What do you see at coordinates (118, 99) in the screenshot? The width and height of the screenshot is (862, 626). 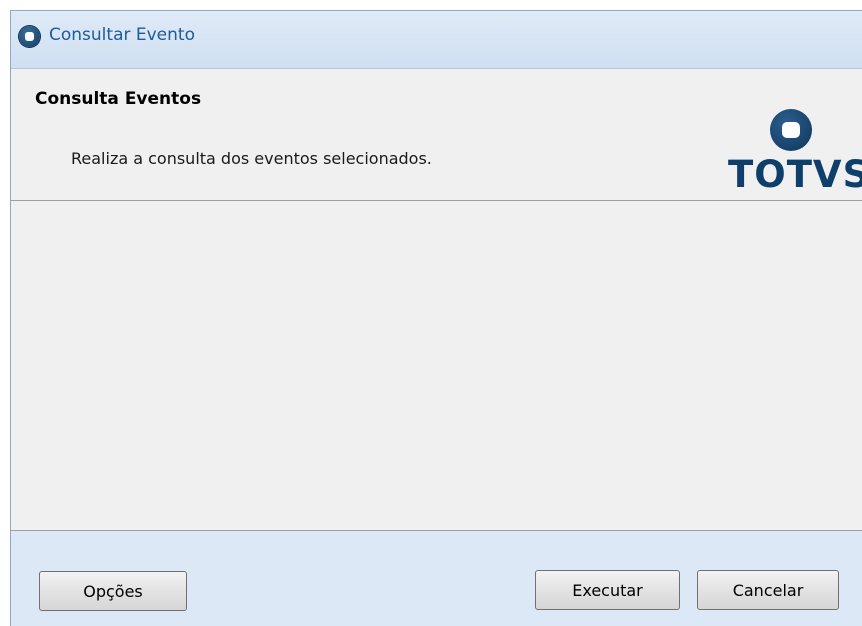 I see `header-title: Consulta Eventos` at bounding box center [118, 99].